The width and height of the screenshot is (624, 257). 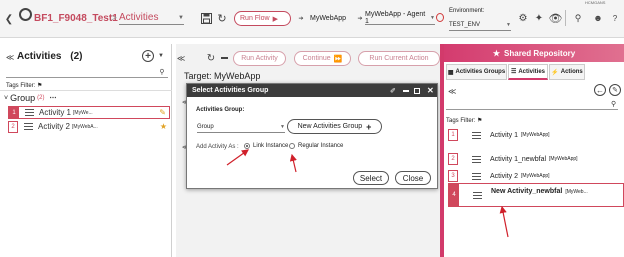 What do you see at coordinates (293, 163) in the screenshot?
I see `arrow-to-regular-instance` at bounding box center [293, 163].